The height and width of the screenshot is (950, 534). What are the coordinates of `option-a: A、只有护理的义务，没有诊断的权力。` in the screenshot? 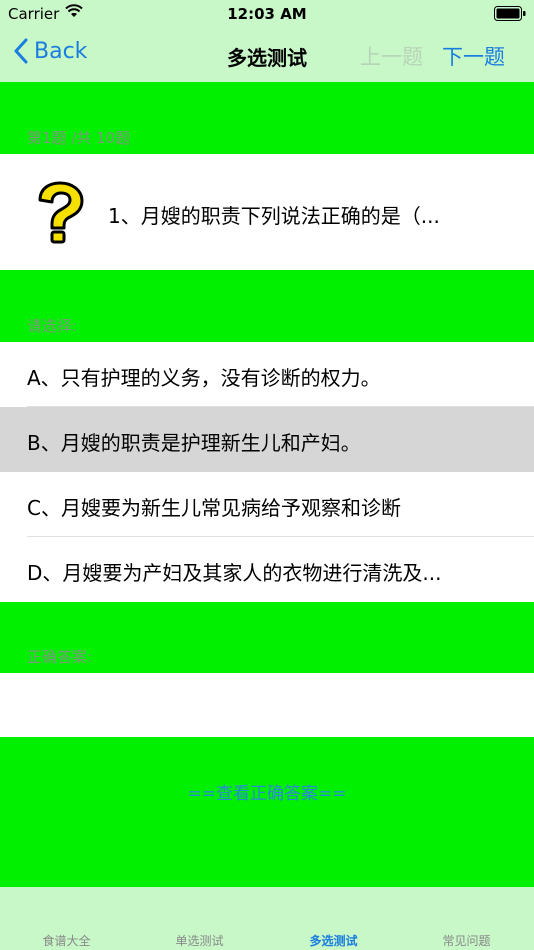 It's located at (267, 374).